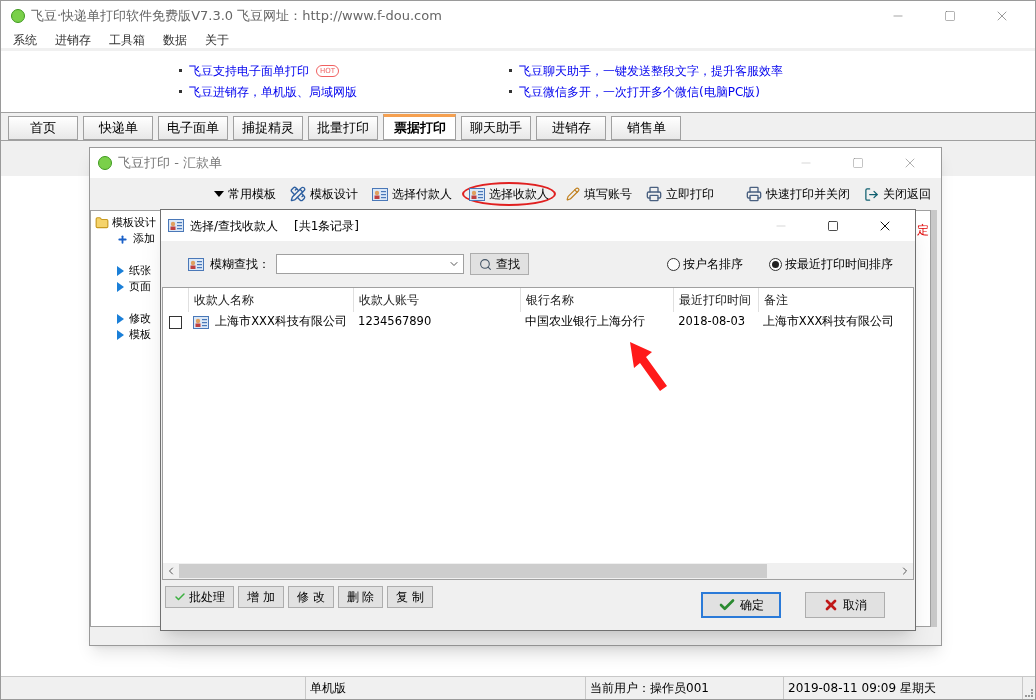 This screenshot has height=700, width=1036. What do you see at coordinates (410, 597) in the screenshot?
I see `action-button: 复 制` at bounding box center [410, 597].